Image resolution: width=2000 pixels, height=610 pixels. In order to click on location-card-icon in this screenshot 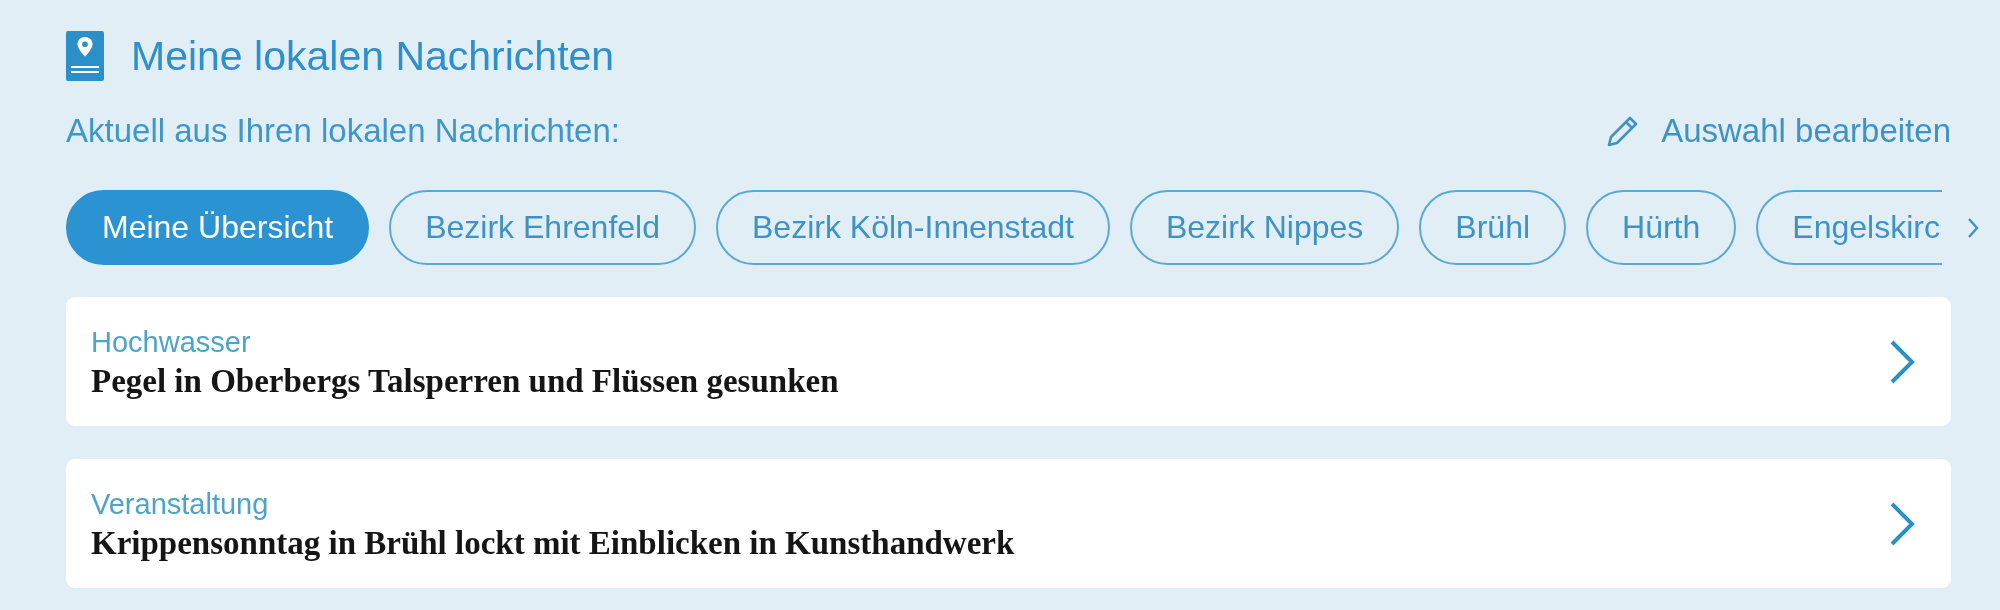, I will do `click(85, 56)`.